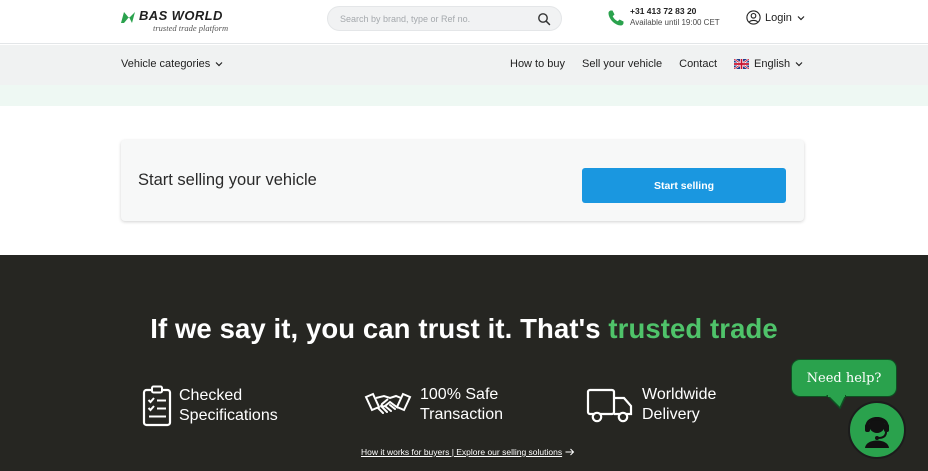 Image resolution: width=928 pixels, height=471 pixels. I want to click on checklist-icon, so click(157, 406).